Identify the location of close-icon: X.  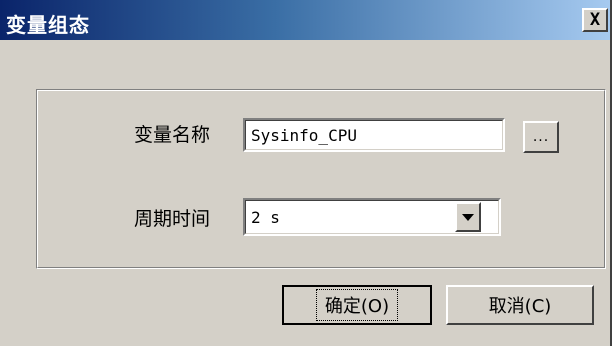
(595, 19).